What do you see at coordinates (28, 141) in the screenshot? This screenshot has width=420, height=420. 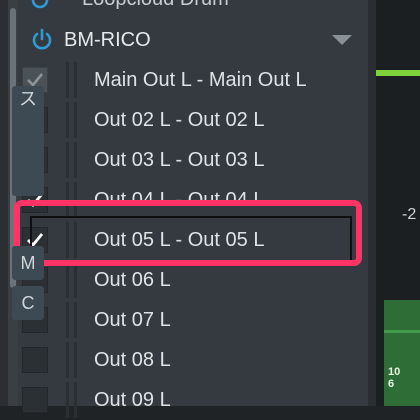 I see `mixer-button: ス` at bounding box center [28, 141].